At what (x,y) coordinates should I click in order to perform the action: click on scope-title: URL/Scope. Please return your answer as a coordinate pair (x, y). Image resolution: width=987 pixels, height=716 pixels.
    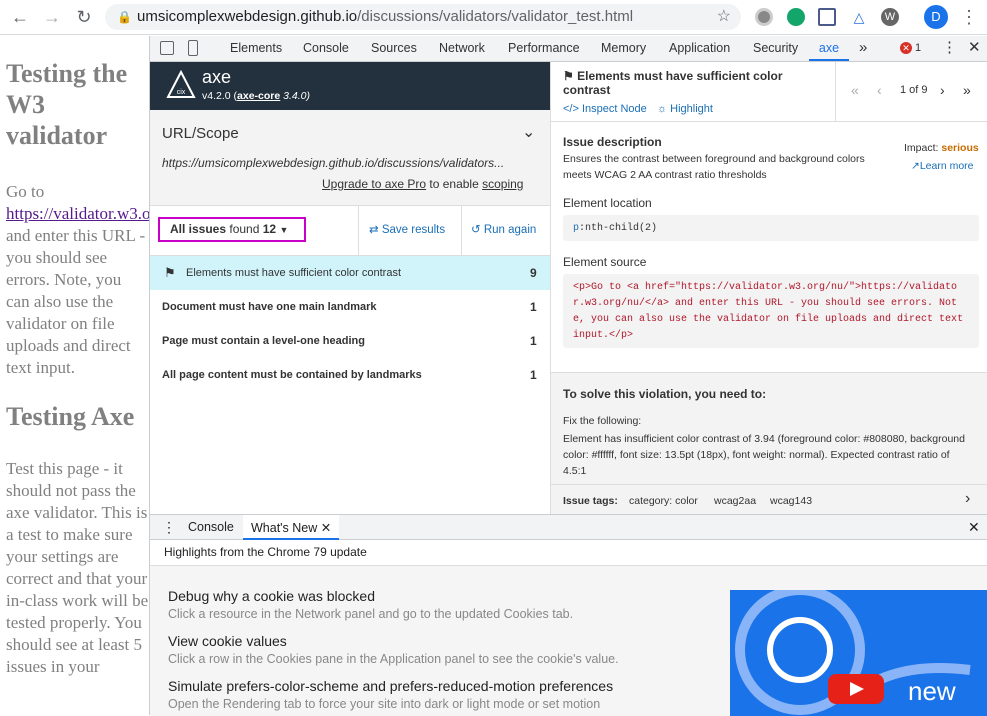
    Looking at the image, I should click on (200, 133).